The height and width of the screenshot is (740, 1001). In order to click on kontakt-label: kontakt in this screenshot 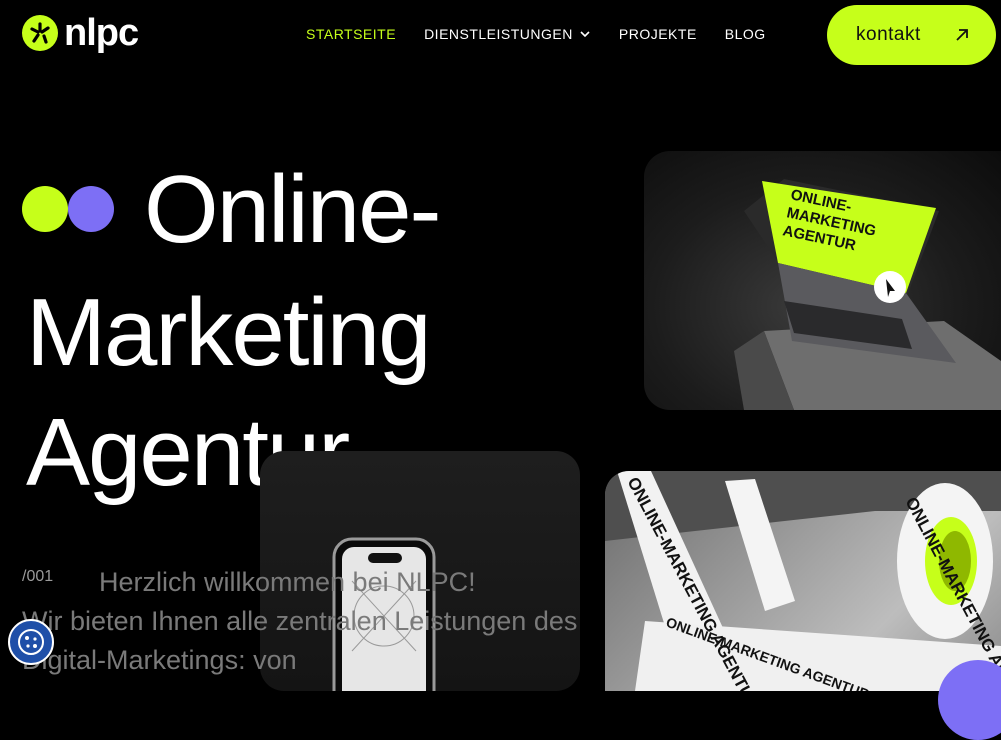, I will do `click(888, 34)`.